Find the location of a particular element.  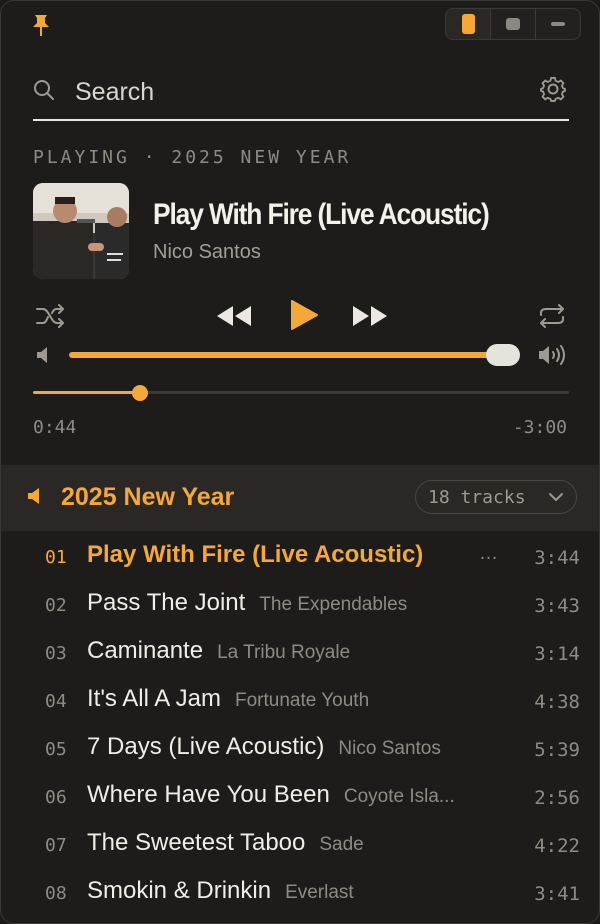

track-artist: Nico Santos is located at coordinates (389, 748).